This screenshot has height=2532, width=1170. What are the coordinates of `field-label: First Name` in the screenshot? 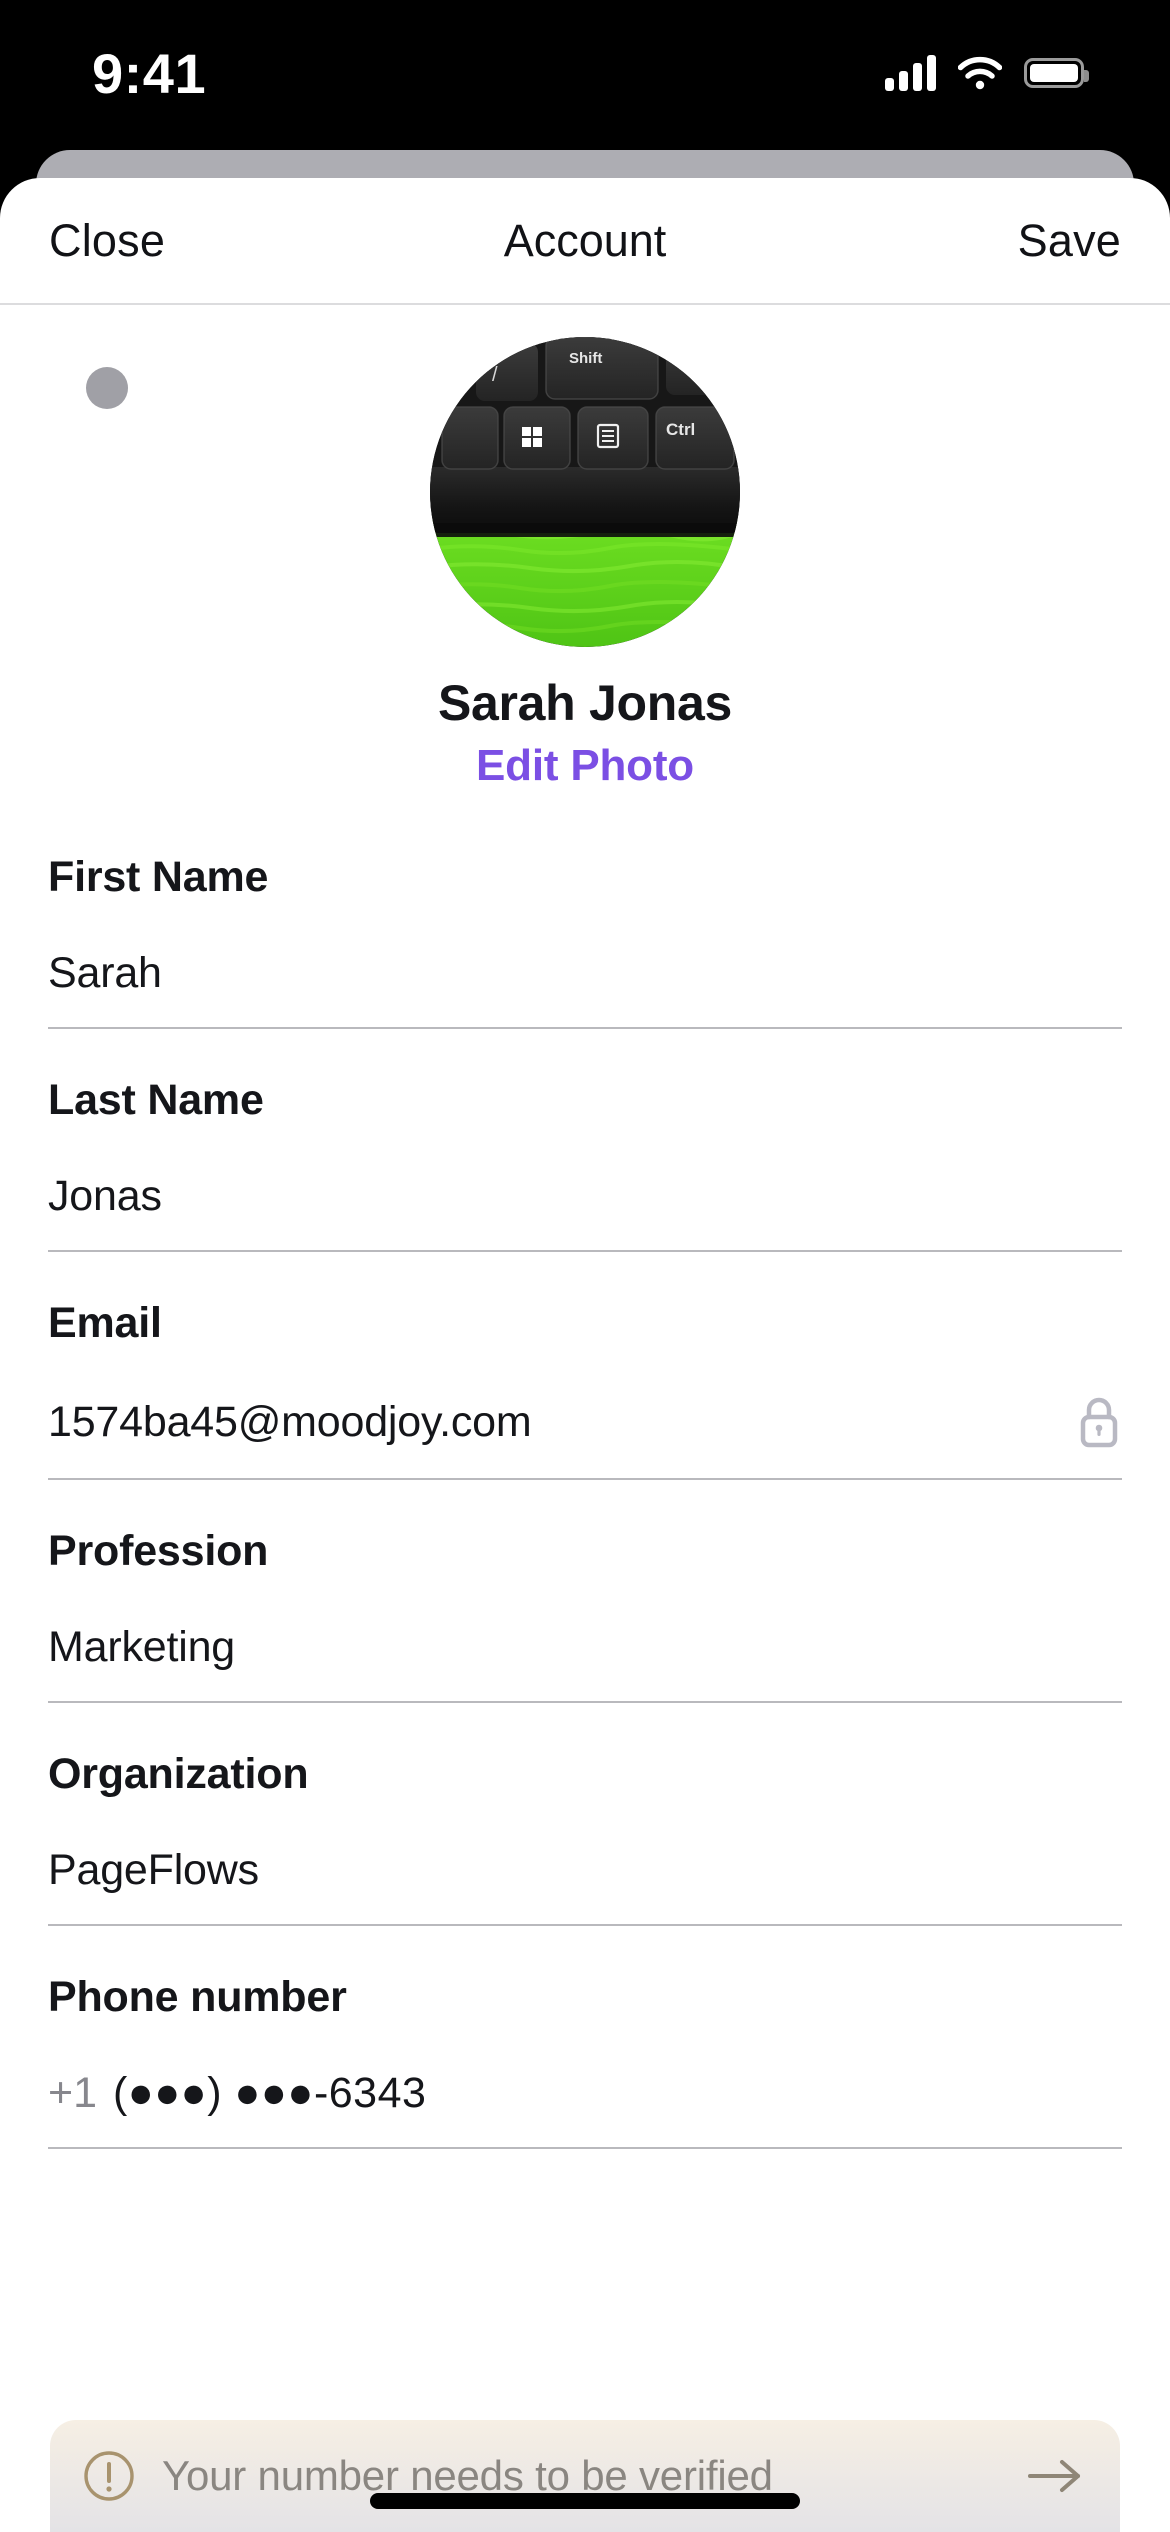 It's located at (158, 877).